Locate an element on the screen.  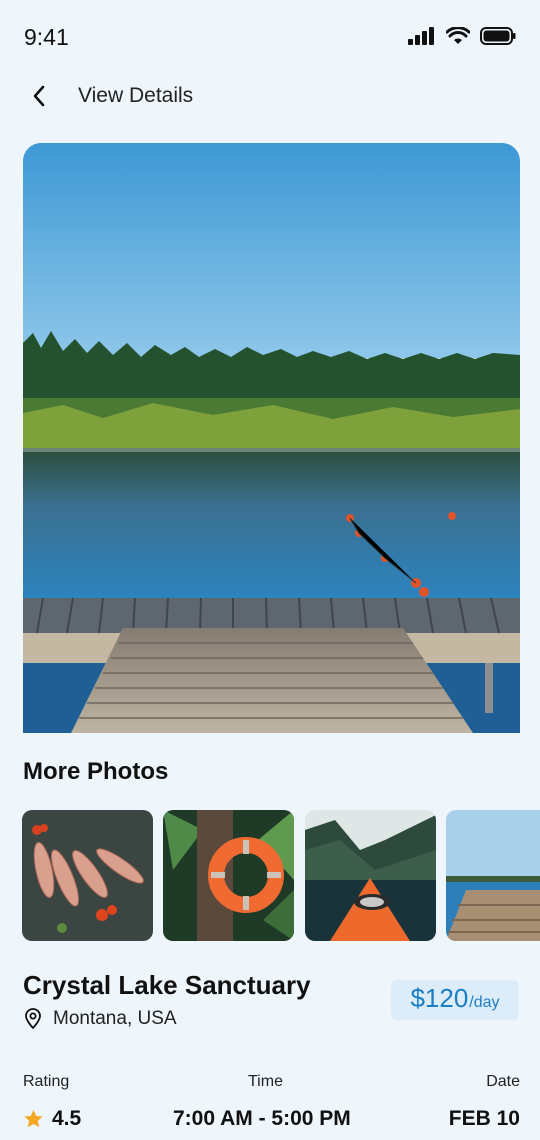
kayak-photo is located at coordinates (370, 875).